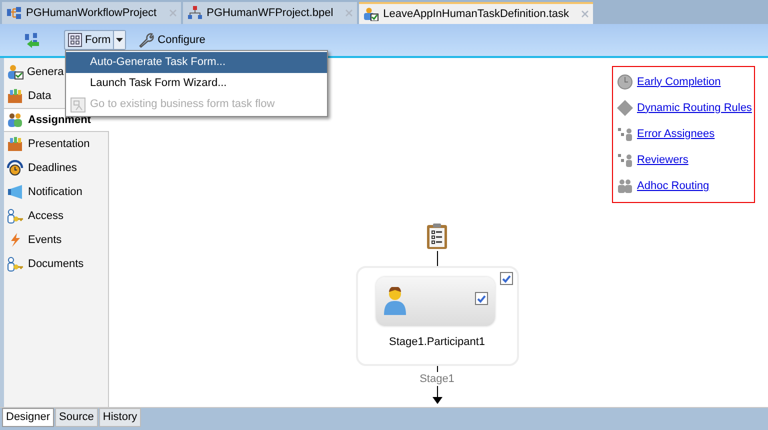  Describe the element at coordinates (194, 13) in the screenshot. I see `process-icon` at that location.